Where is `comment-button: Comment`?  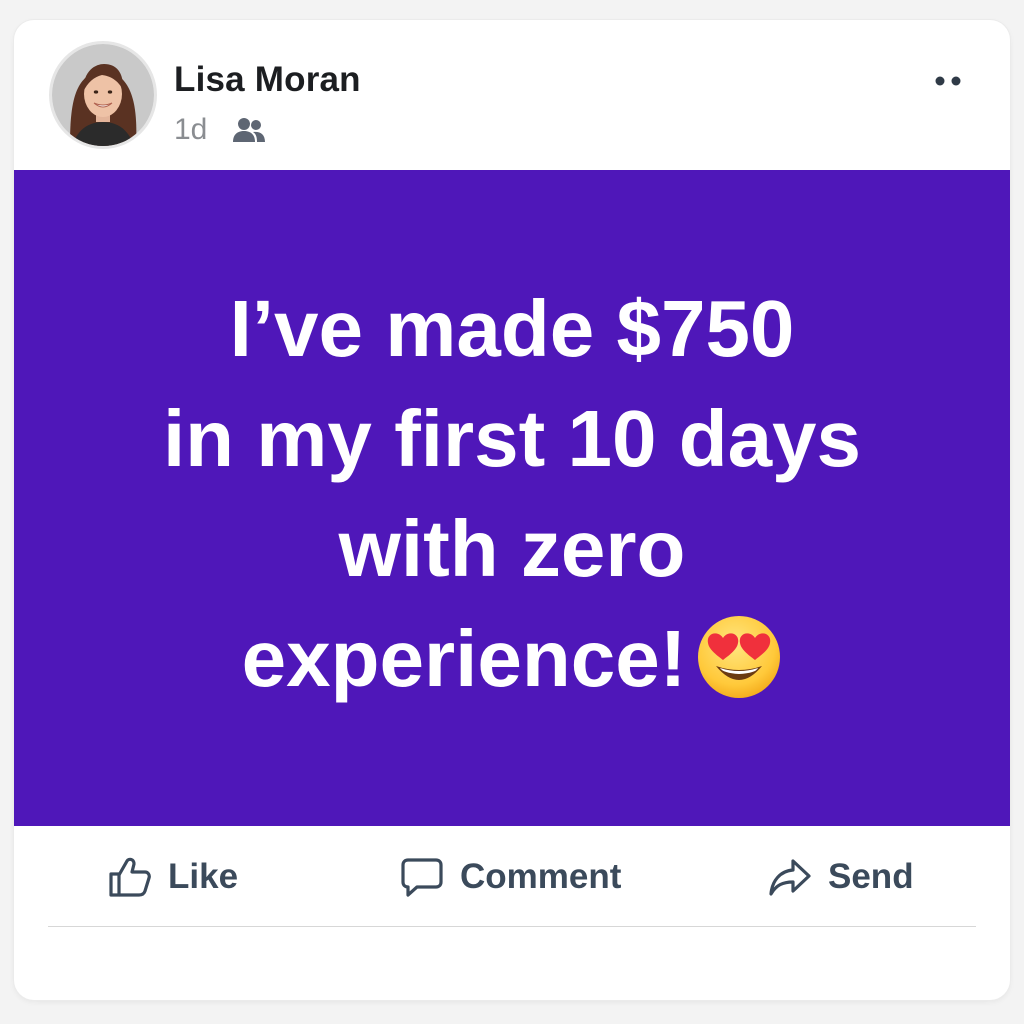 comment-button: Comment is located at coordinates (510, 877).